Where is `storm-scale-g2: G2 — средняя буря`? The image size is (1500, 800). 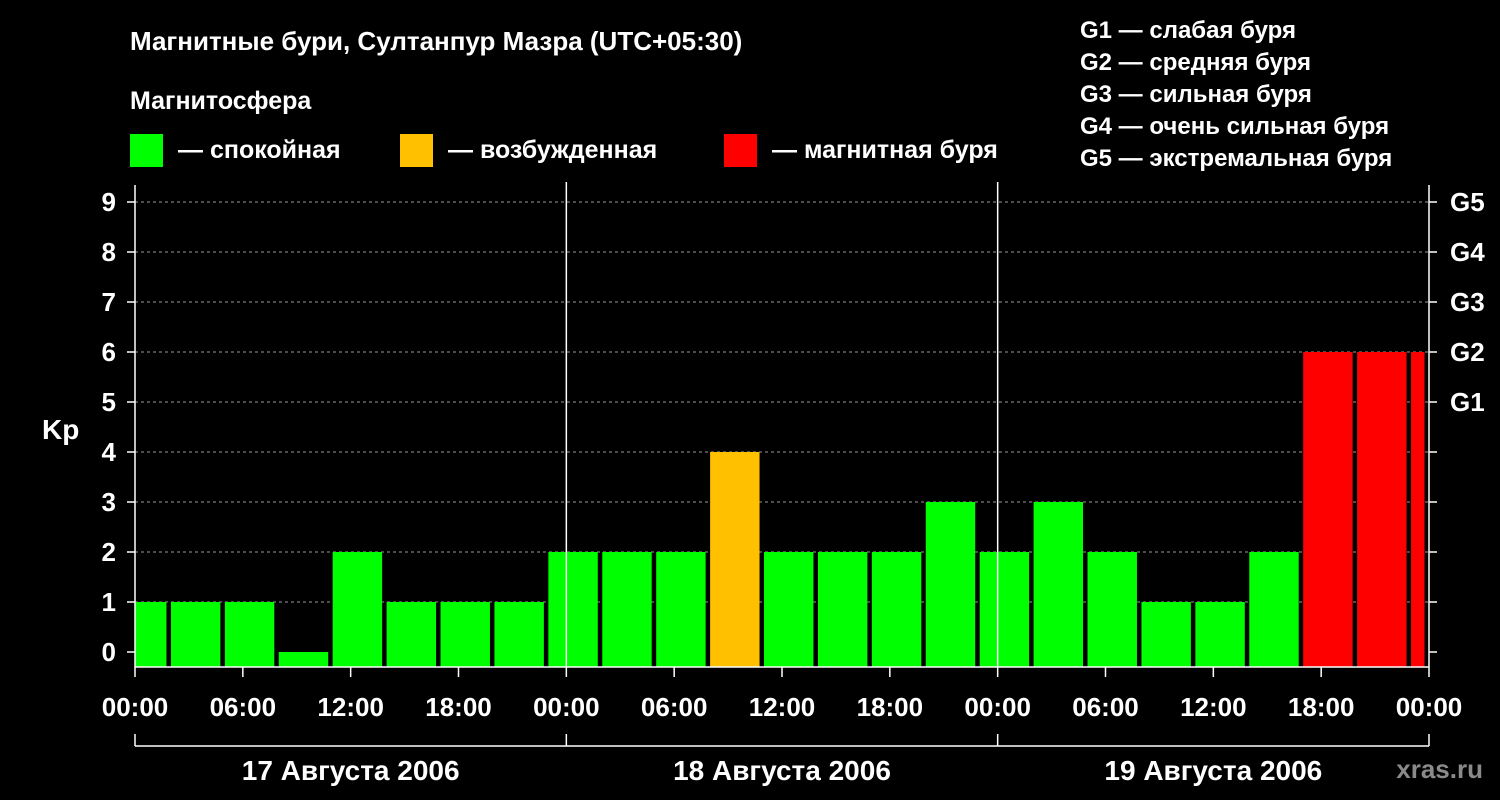 storm-scale-g2: G2 — средняя буря is located at coordinates (1195, 62).